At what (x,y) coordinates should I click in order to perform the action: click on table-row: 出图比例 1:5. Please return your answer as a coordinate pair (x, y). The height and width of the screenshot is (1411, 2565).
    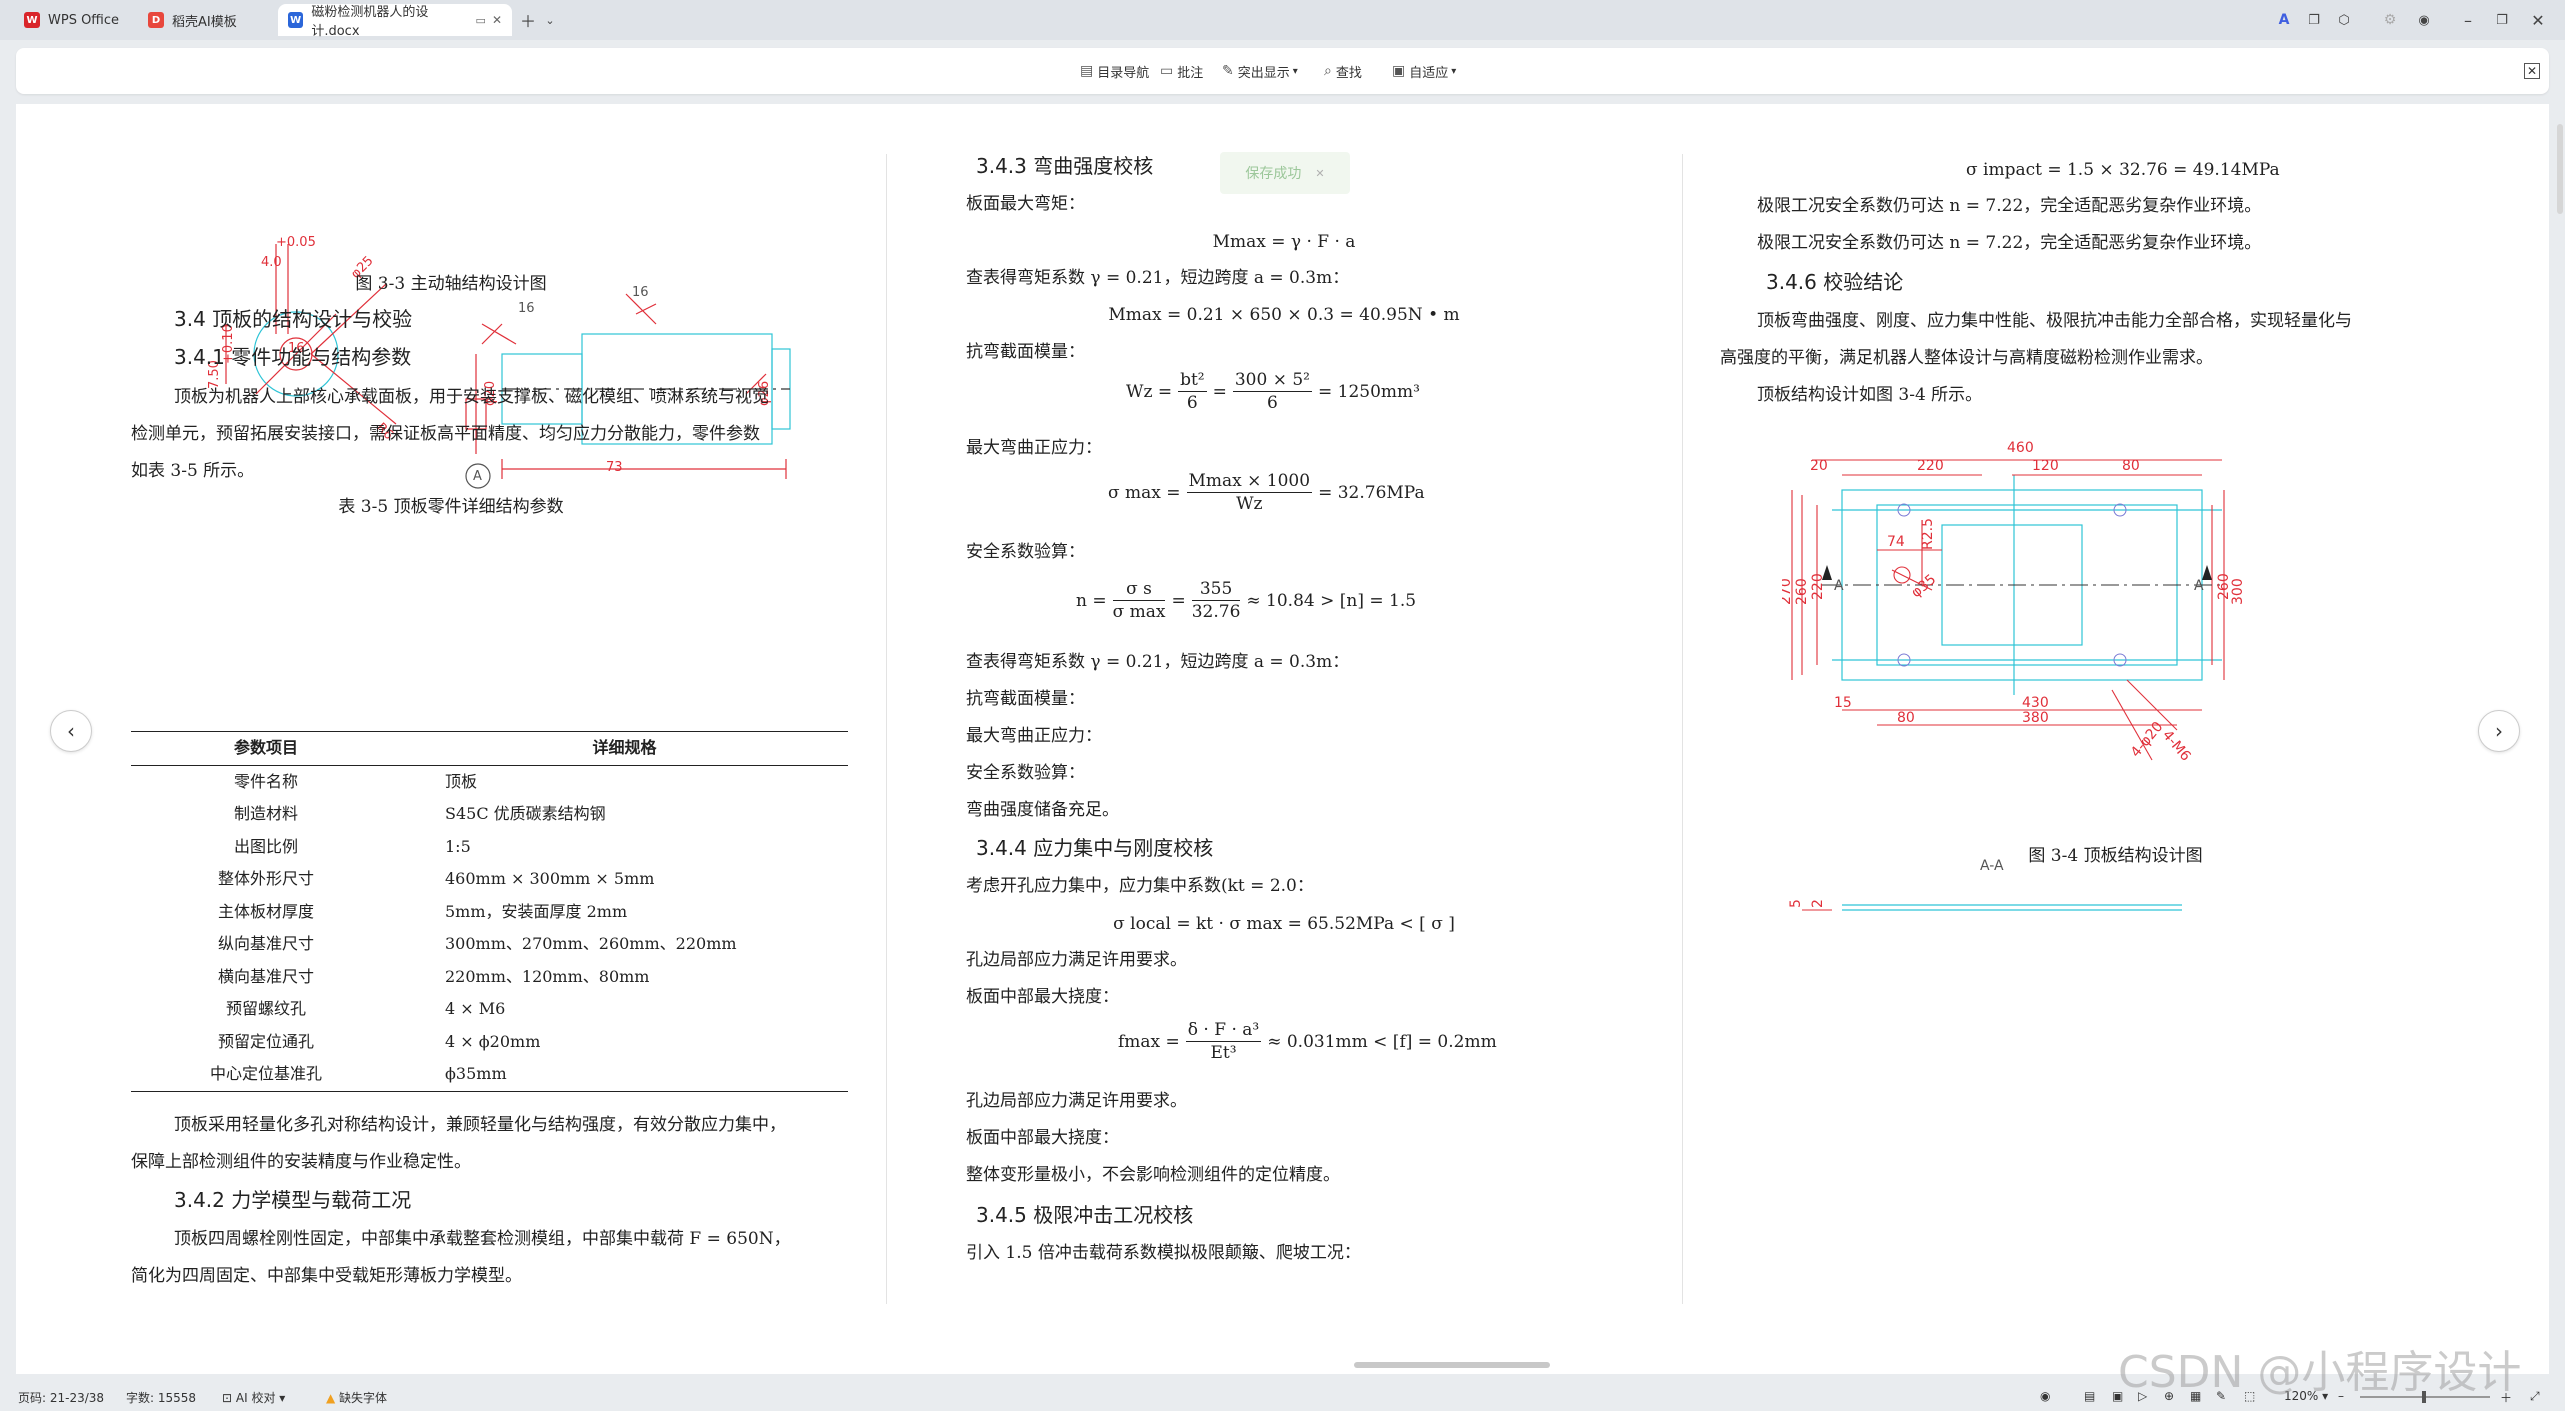
    Looking at the image, I should click on (489, 847).